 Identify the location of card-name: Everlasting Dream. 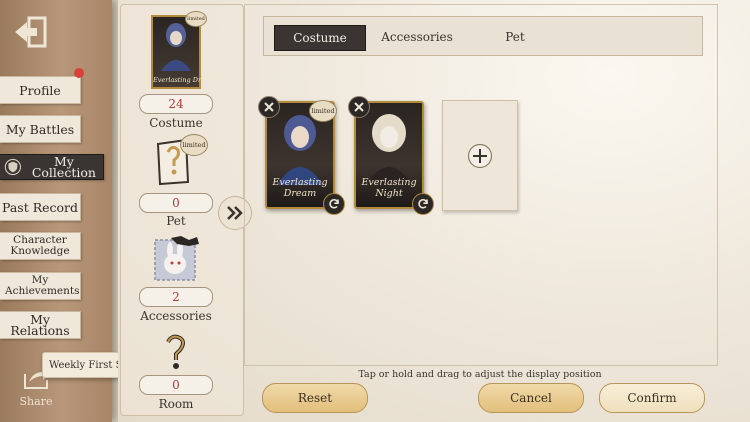
(300, 188).